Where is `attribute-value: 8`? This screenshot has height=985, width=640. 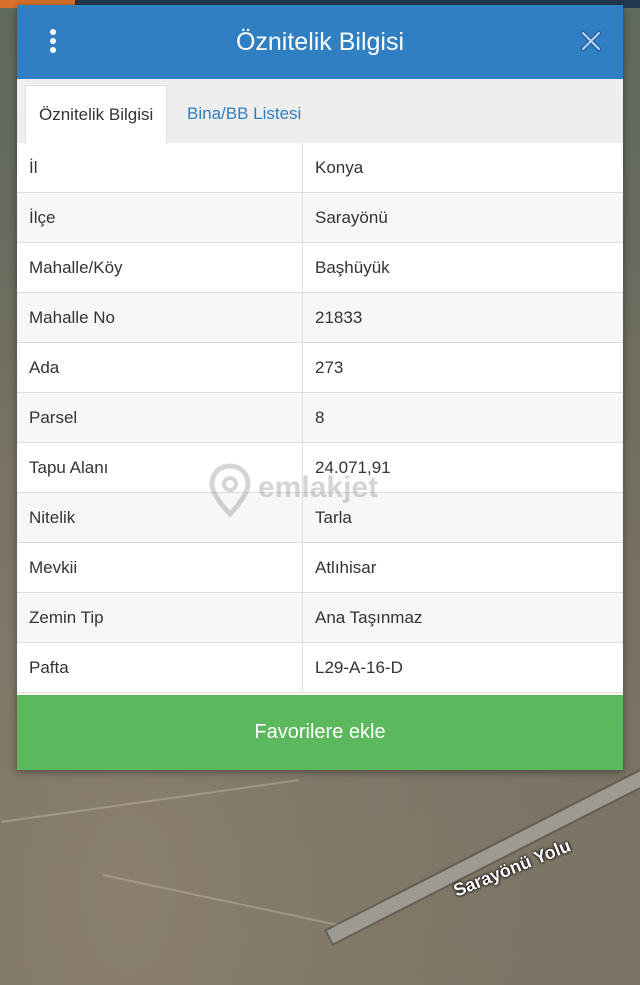
attribute-value: 8 is located at coordinates (320, 417).